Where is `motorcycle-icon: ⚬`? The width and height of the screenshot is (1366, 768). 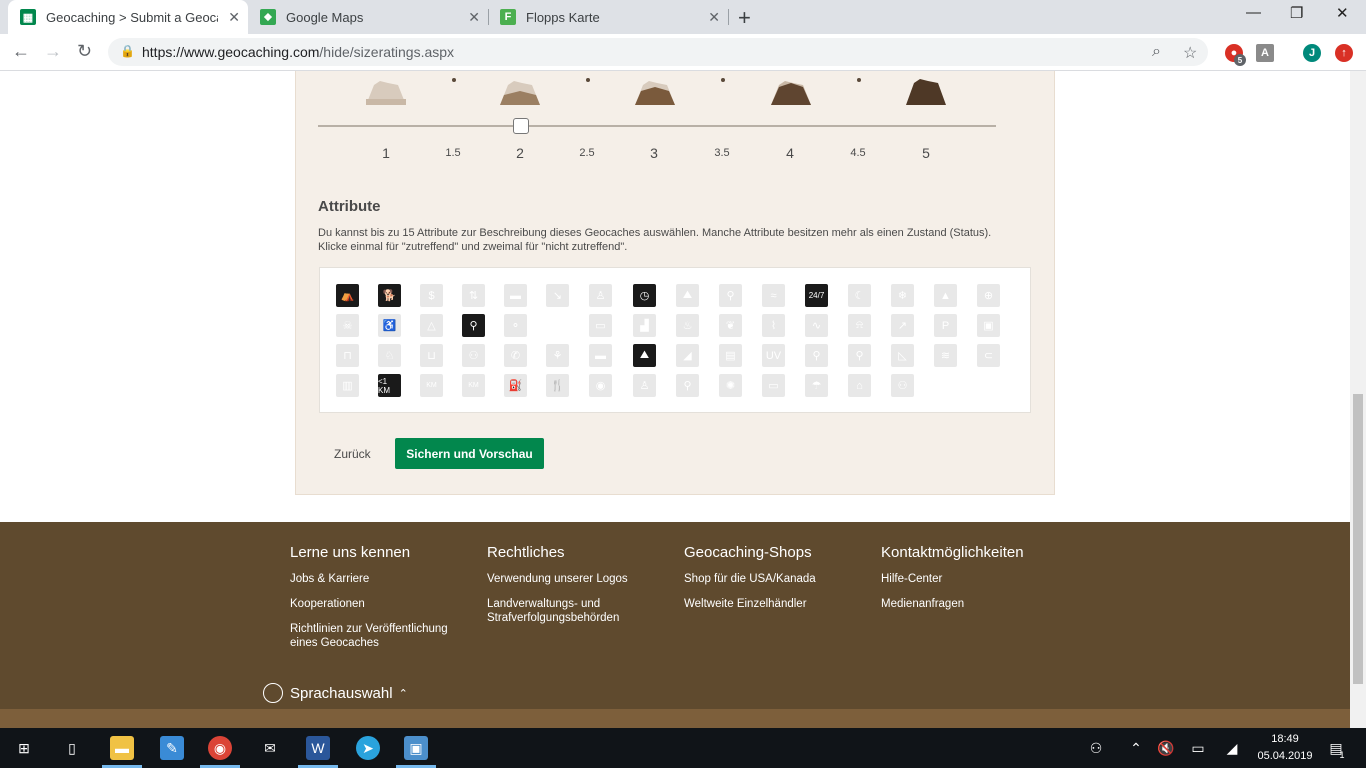 motorcycle-icon: ⚬ is located at coordinates (515, 325).